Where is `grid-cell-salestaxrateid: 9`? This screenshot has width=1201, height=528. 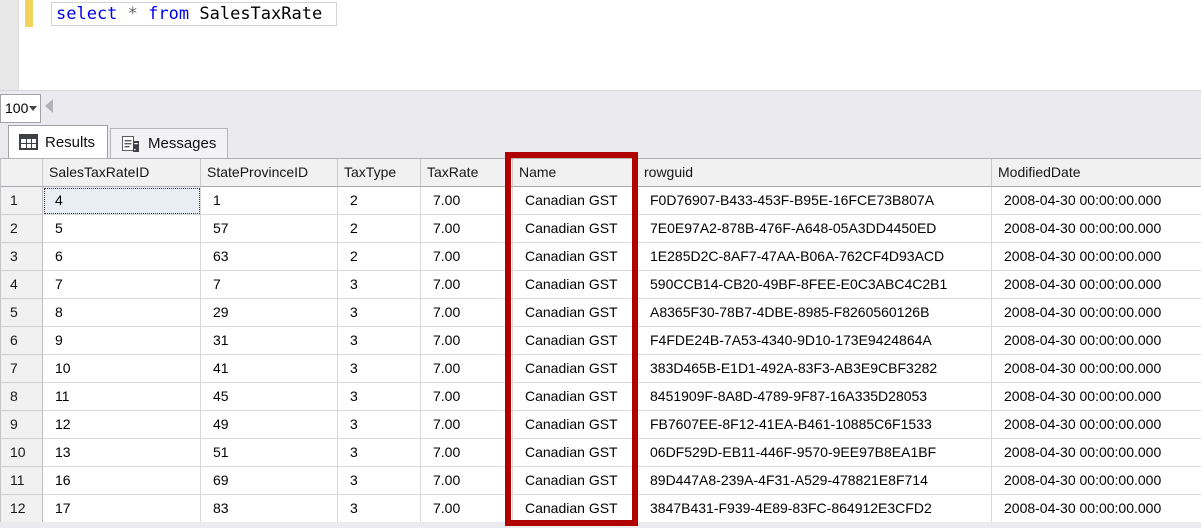 grid-cell-salestaxrateid: 9 is located at coordinates (122, 341).